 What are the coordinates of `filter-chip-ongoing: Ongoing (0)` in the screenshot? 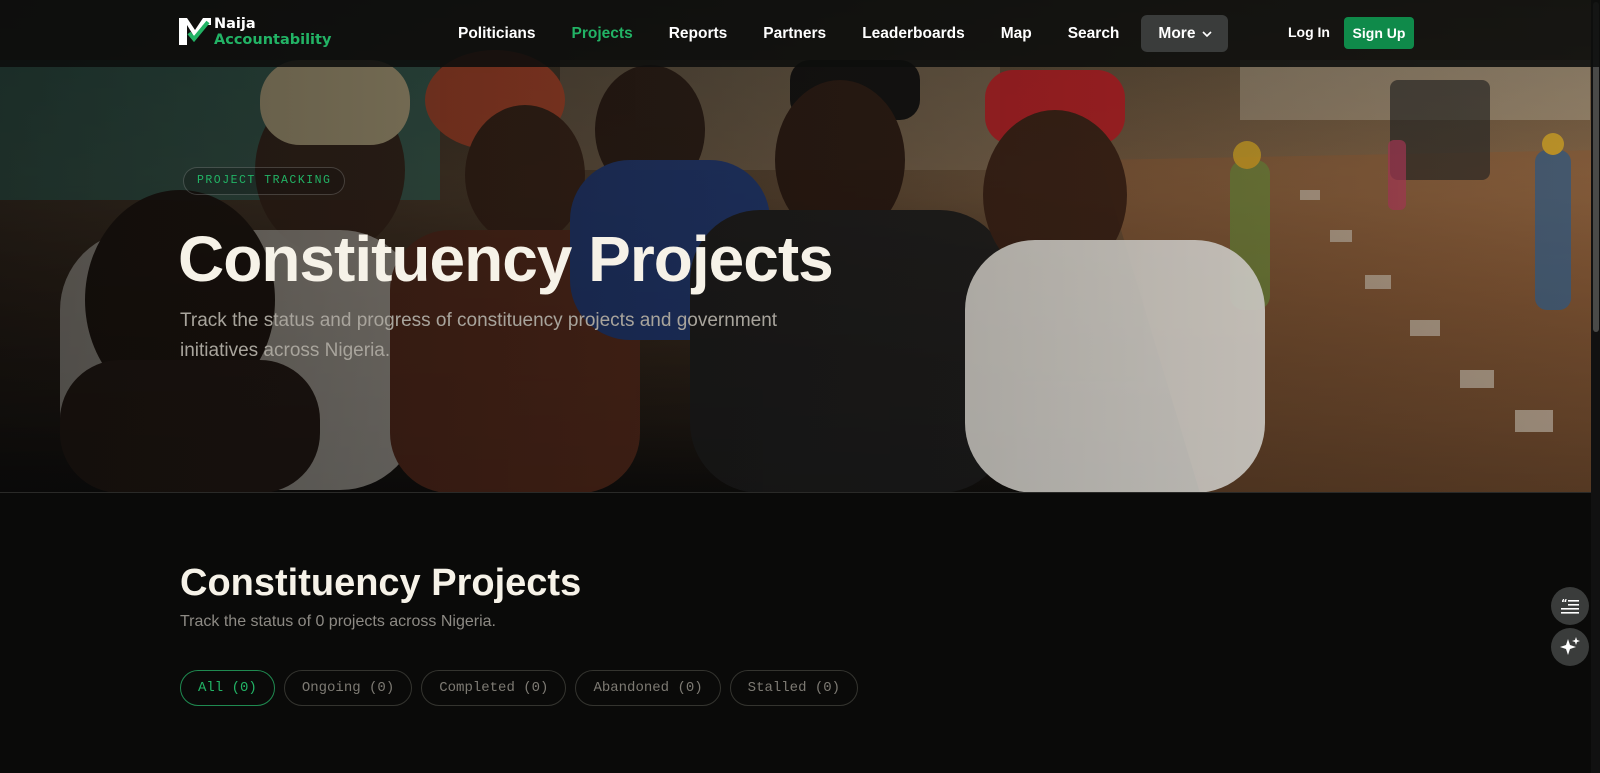 It's located at (348, 688).